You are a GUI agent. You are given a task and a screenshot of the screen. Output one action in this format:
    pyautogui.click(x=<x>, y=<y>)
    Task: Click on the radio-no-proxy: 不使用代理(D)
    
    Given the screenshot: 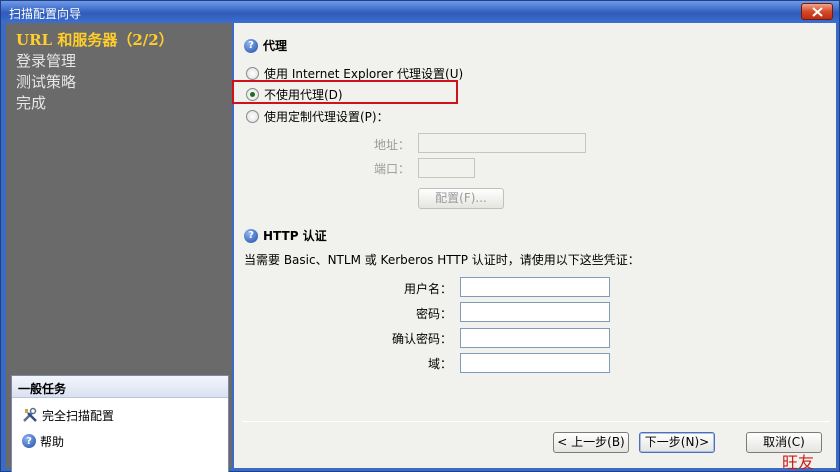 What is the action you would take?
    pyautogui.click(x=294, y=94)
    